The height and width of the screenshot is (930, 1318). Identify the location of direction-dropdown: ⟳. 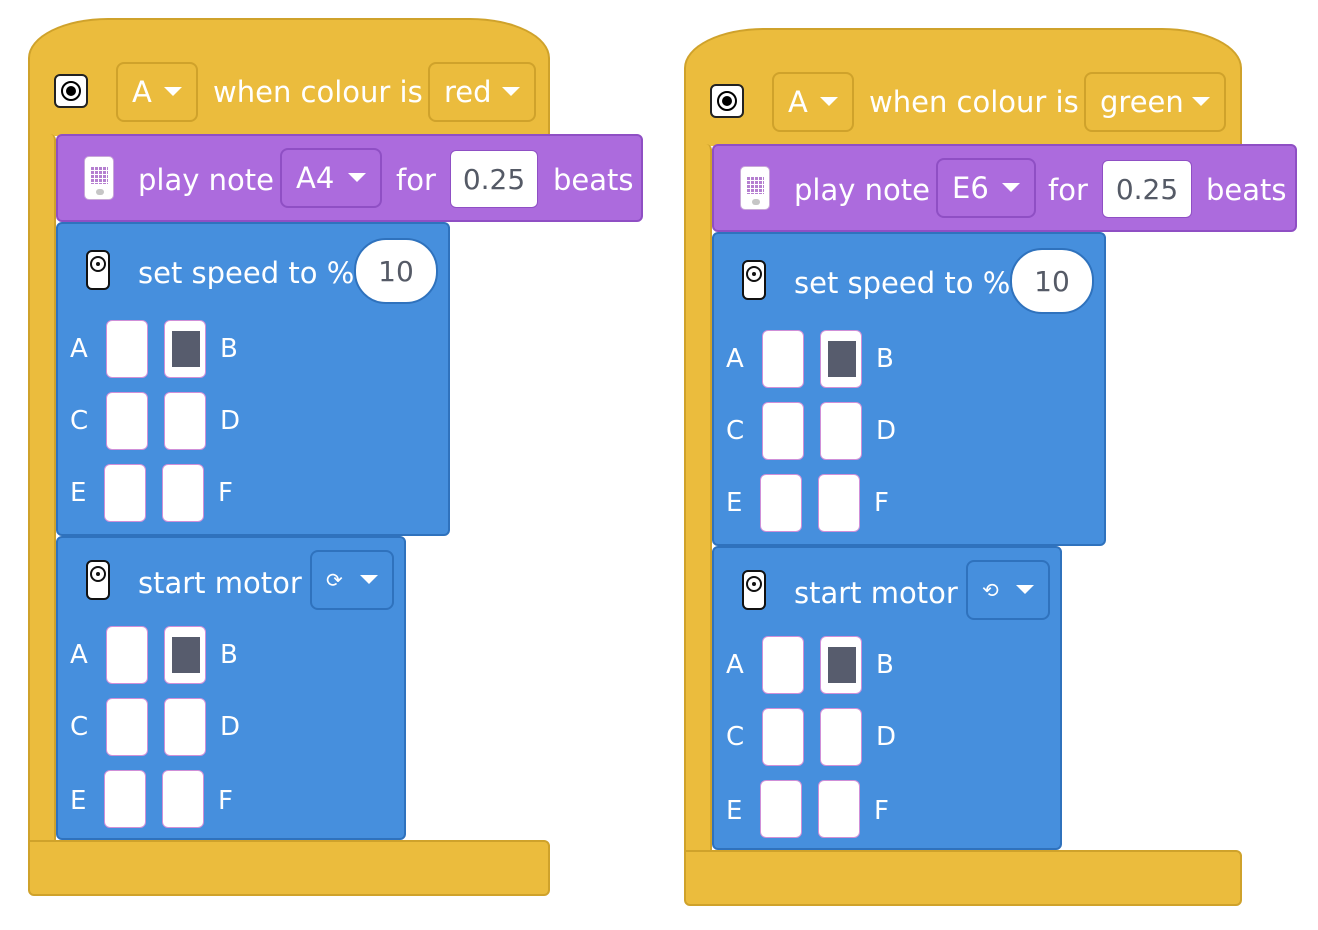
(352, 580).